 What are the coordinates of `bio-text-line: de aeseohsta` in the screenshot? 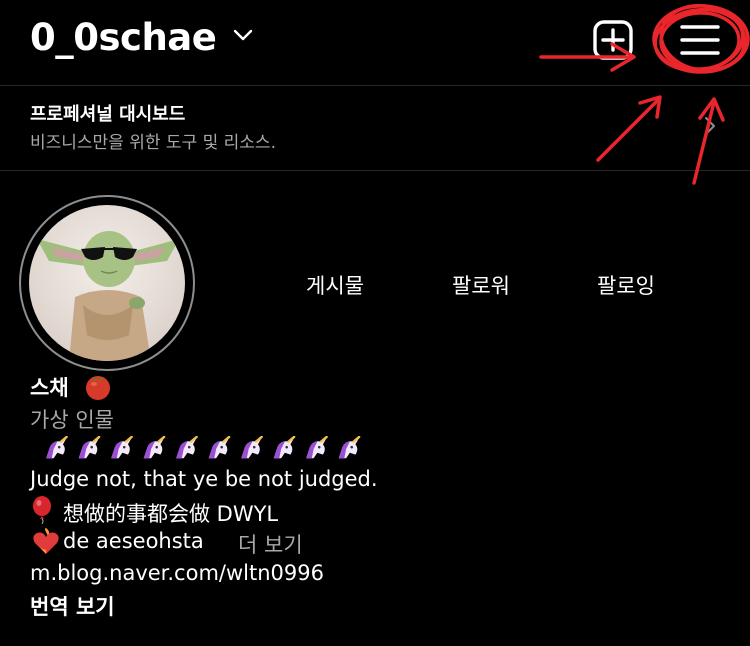 It's located at (133, 541).